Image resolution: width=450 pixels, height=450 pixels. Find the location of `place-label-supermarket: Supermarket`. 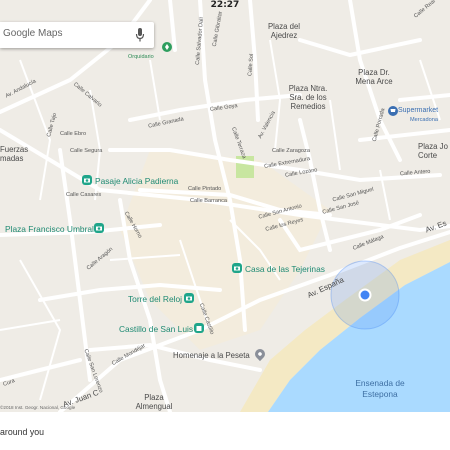

place-label-supermarket: Supermarket is located at coordinates (418, 110).